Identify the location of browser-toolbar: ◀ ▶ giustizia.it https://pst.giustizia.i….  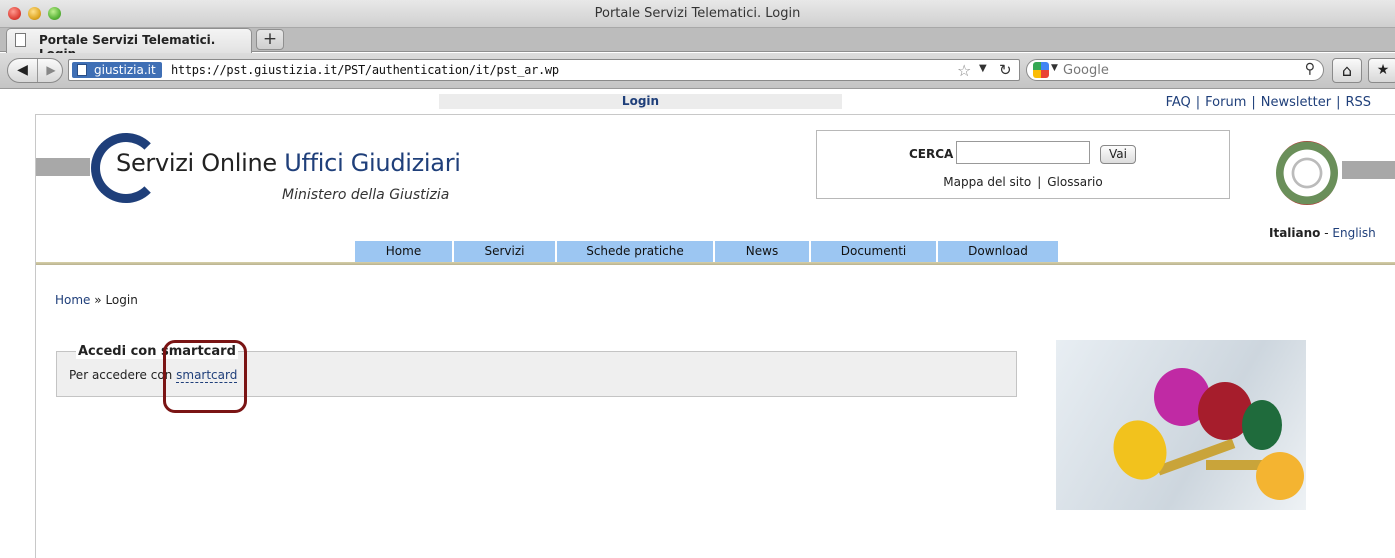
(697, 71).